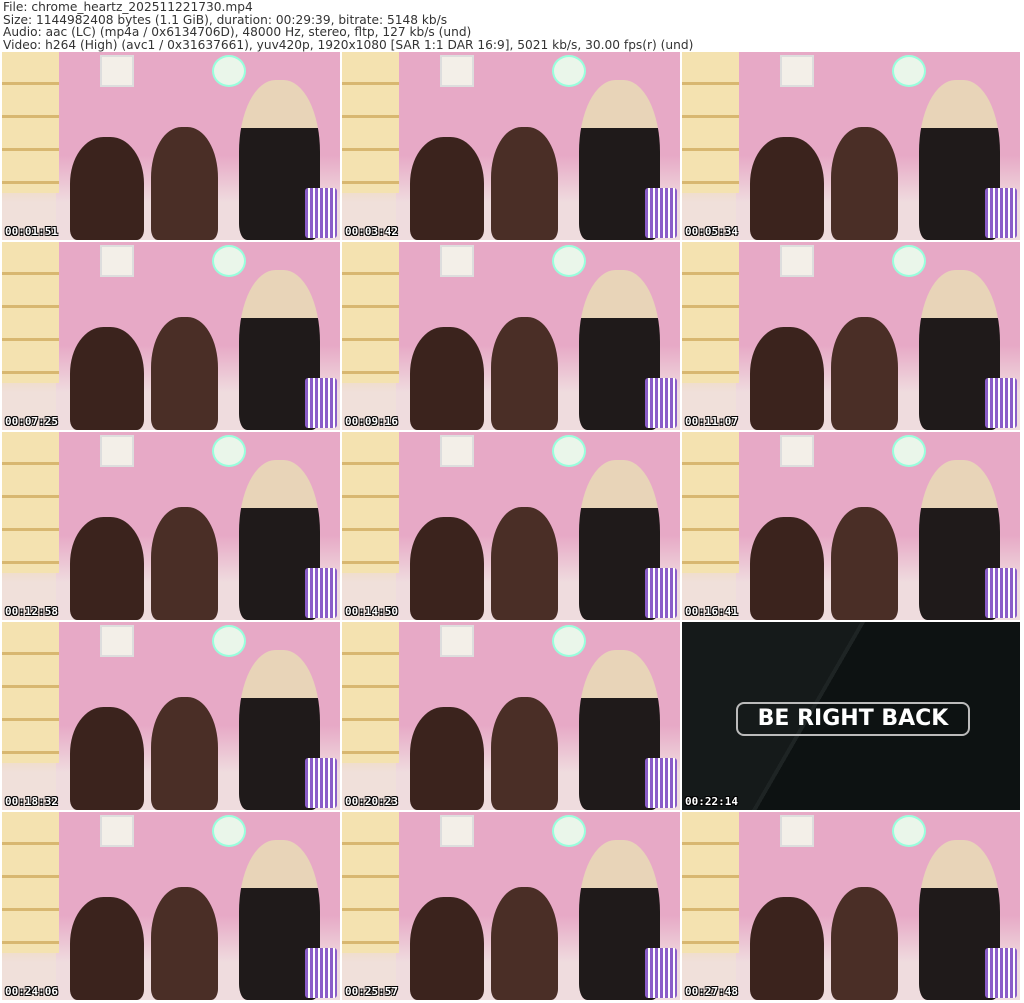 The image size is (1024, 1003). What do you see at coordinates (371, 231) in the screenshot?
I see `timestamp: 00:03:42` at bounding box center [371, 231].